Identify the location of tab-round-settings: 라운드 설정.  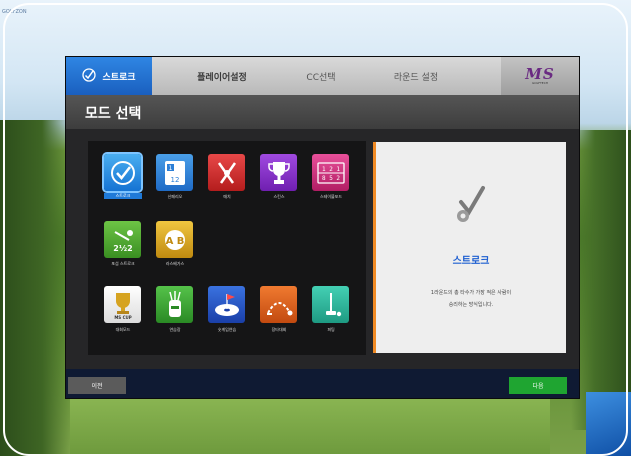
(416, 76).